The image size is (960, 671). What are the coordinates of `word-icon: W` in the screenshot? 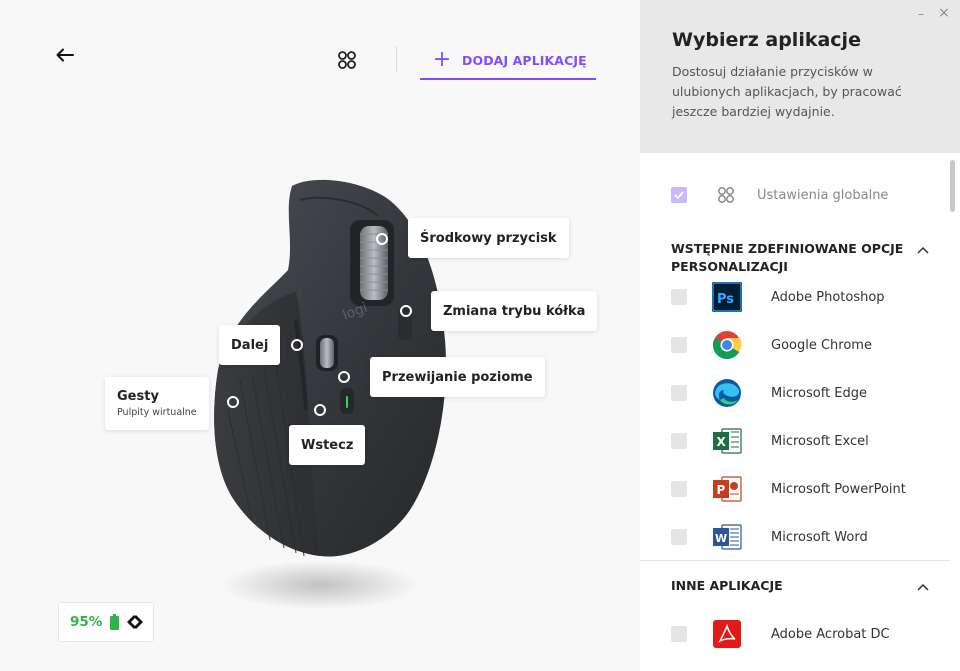 It's located at (727, 537).